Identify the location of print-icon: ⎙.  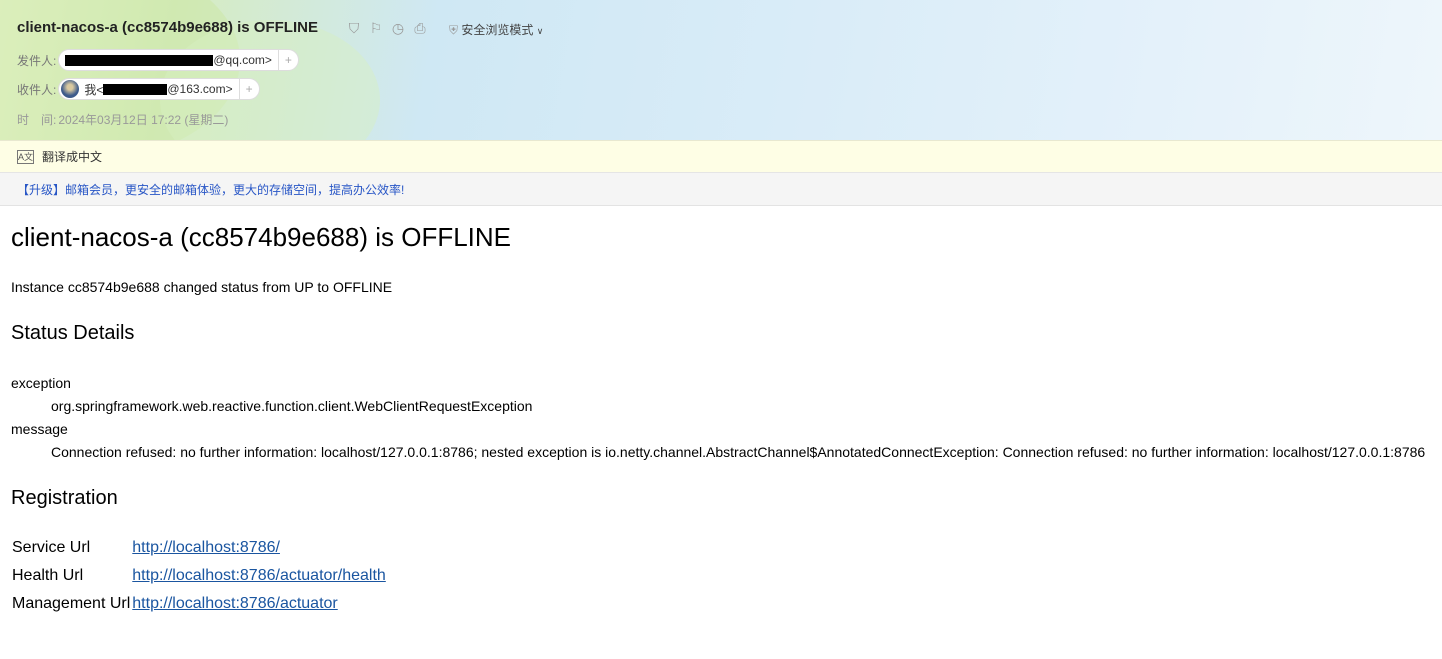
(420, 28).